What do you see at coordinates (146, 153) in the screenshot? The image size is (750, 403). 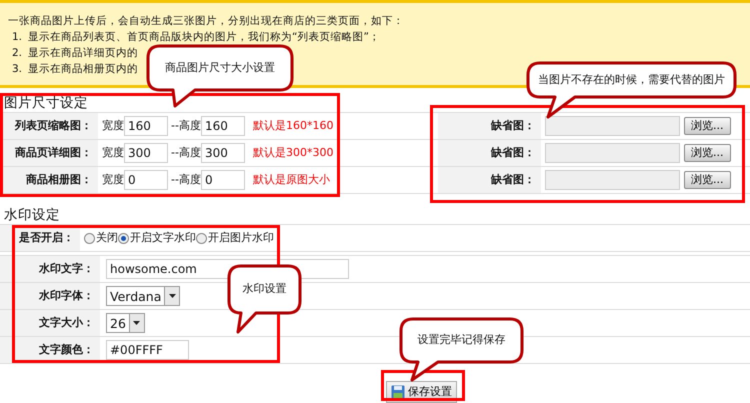 I see `width-field: 300` at bounding box center [146, 153].